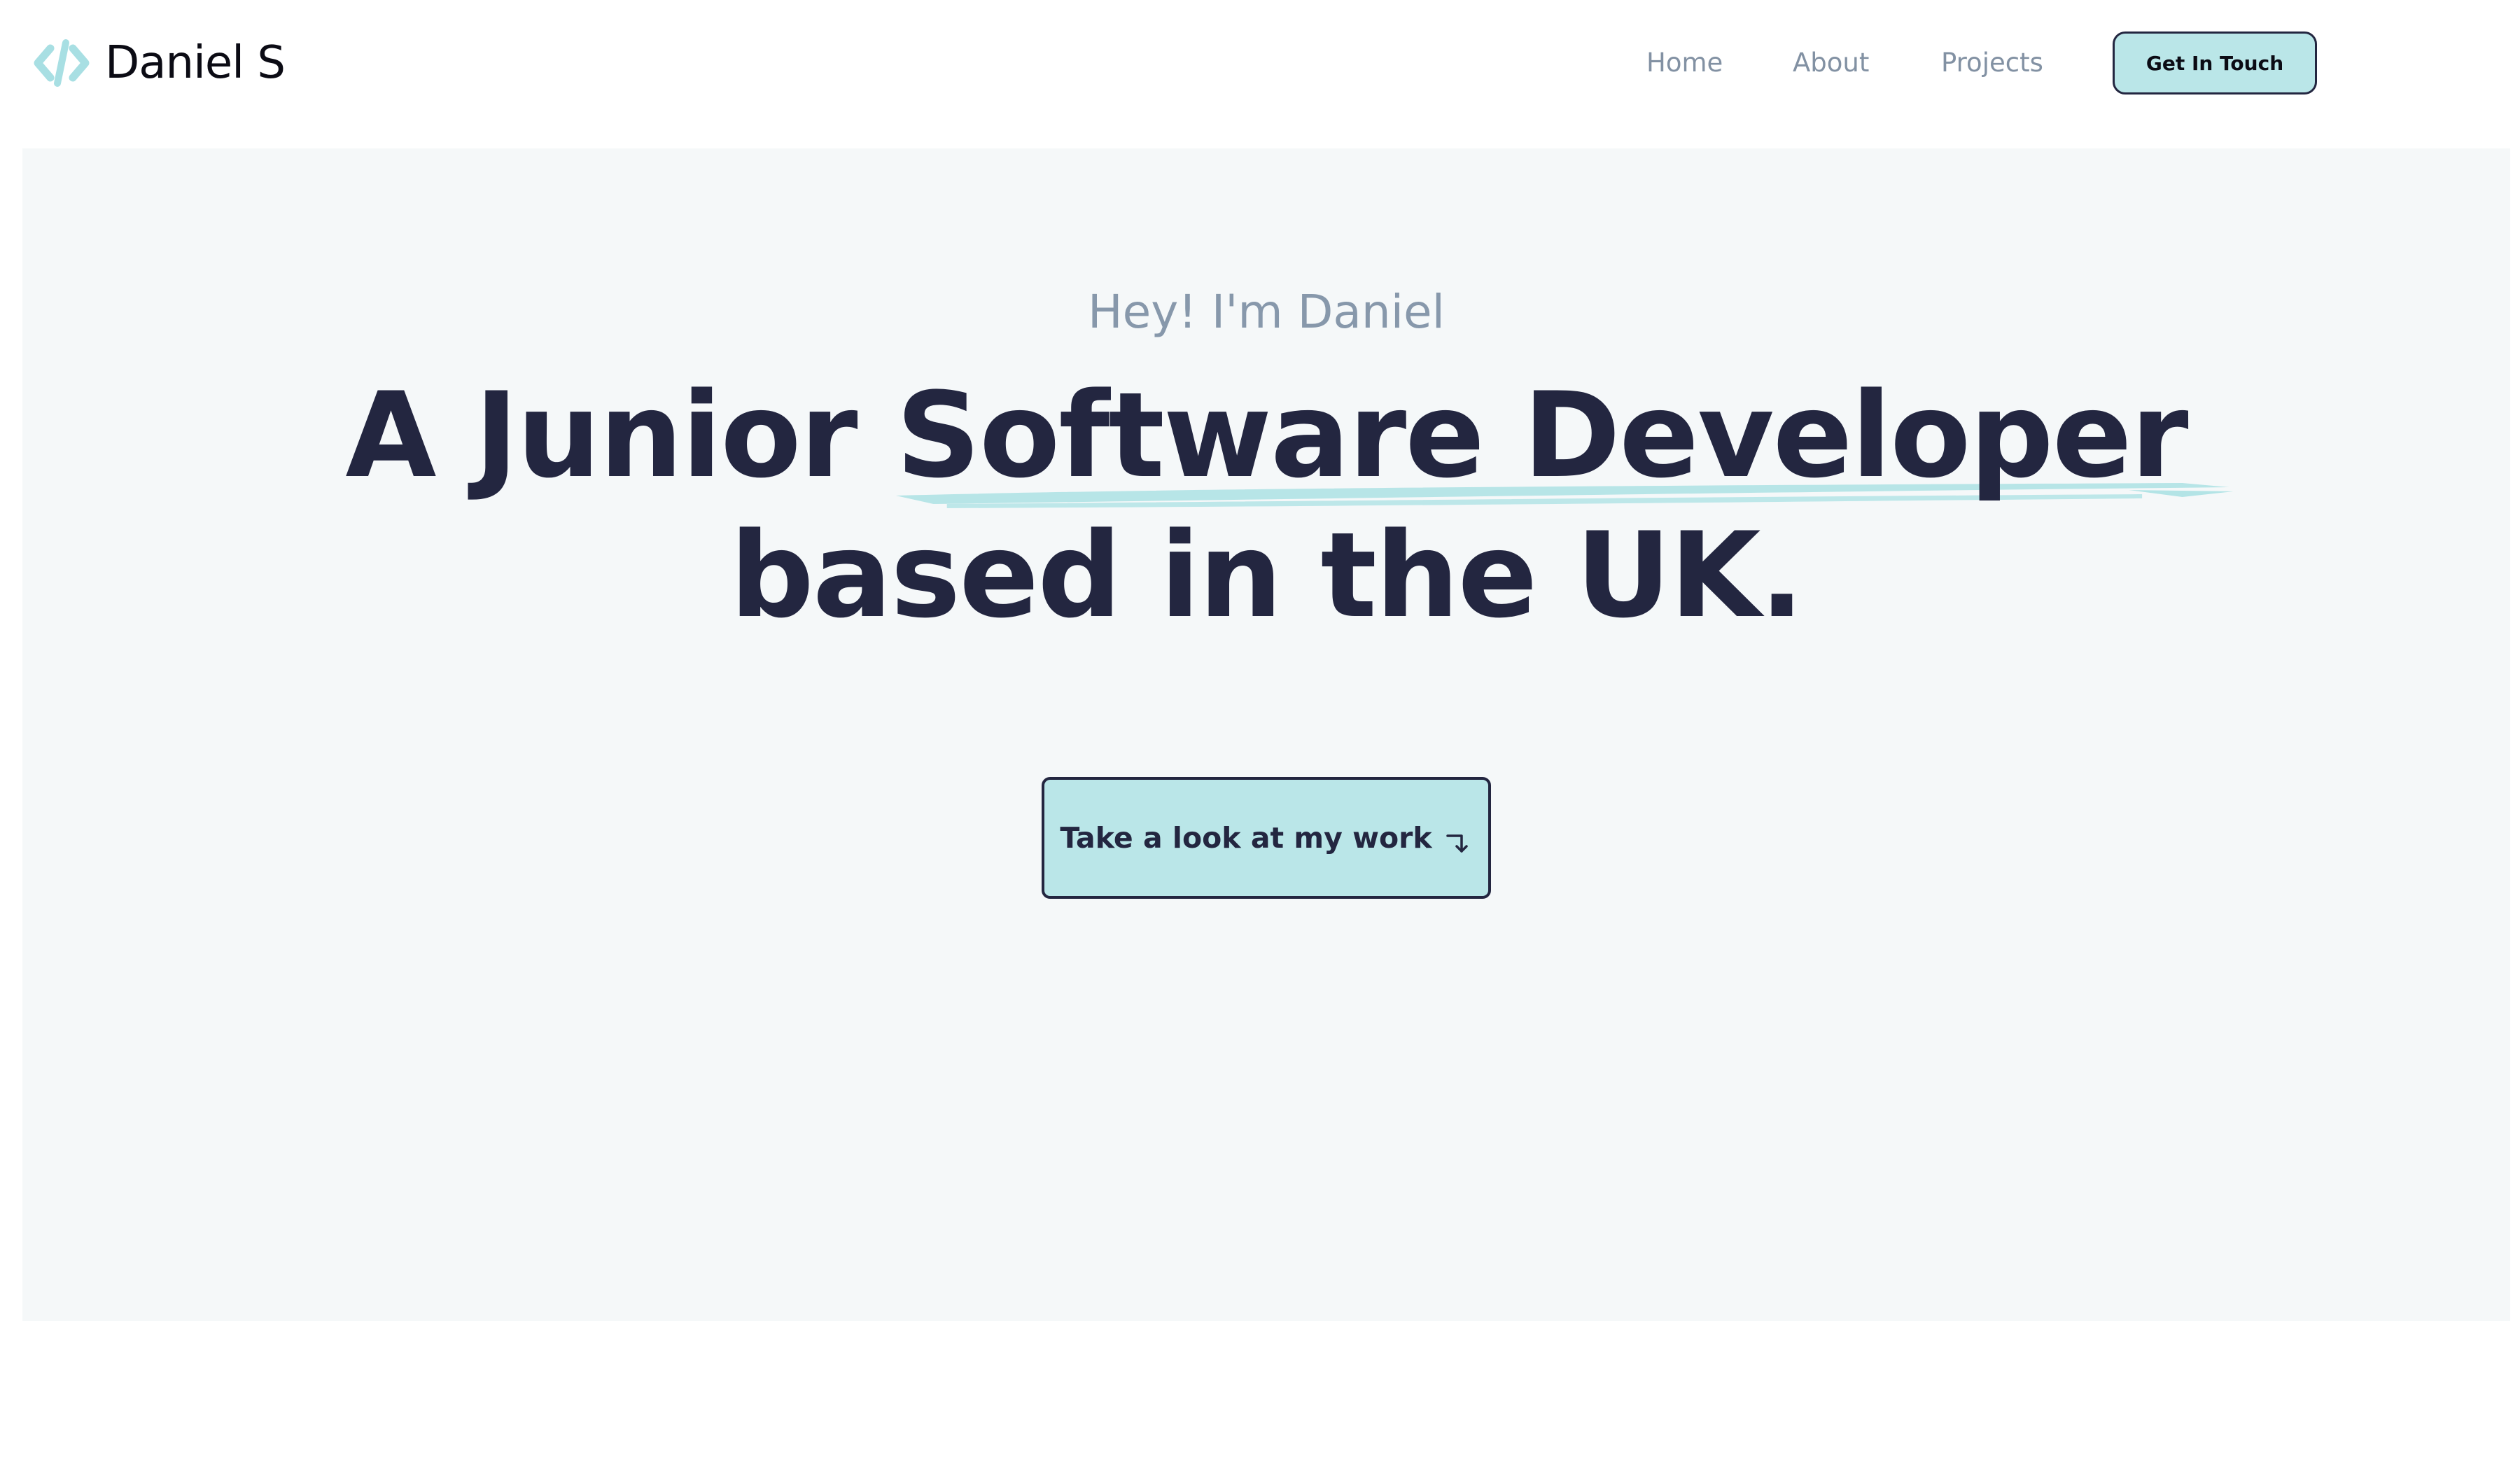 The height and width of the screenshot is (1470, 2520). Describe the element at coordinates (1992, 63) in the screenshot. I see `nav-link-projects: Projects` at that location.